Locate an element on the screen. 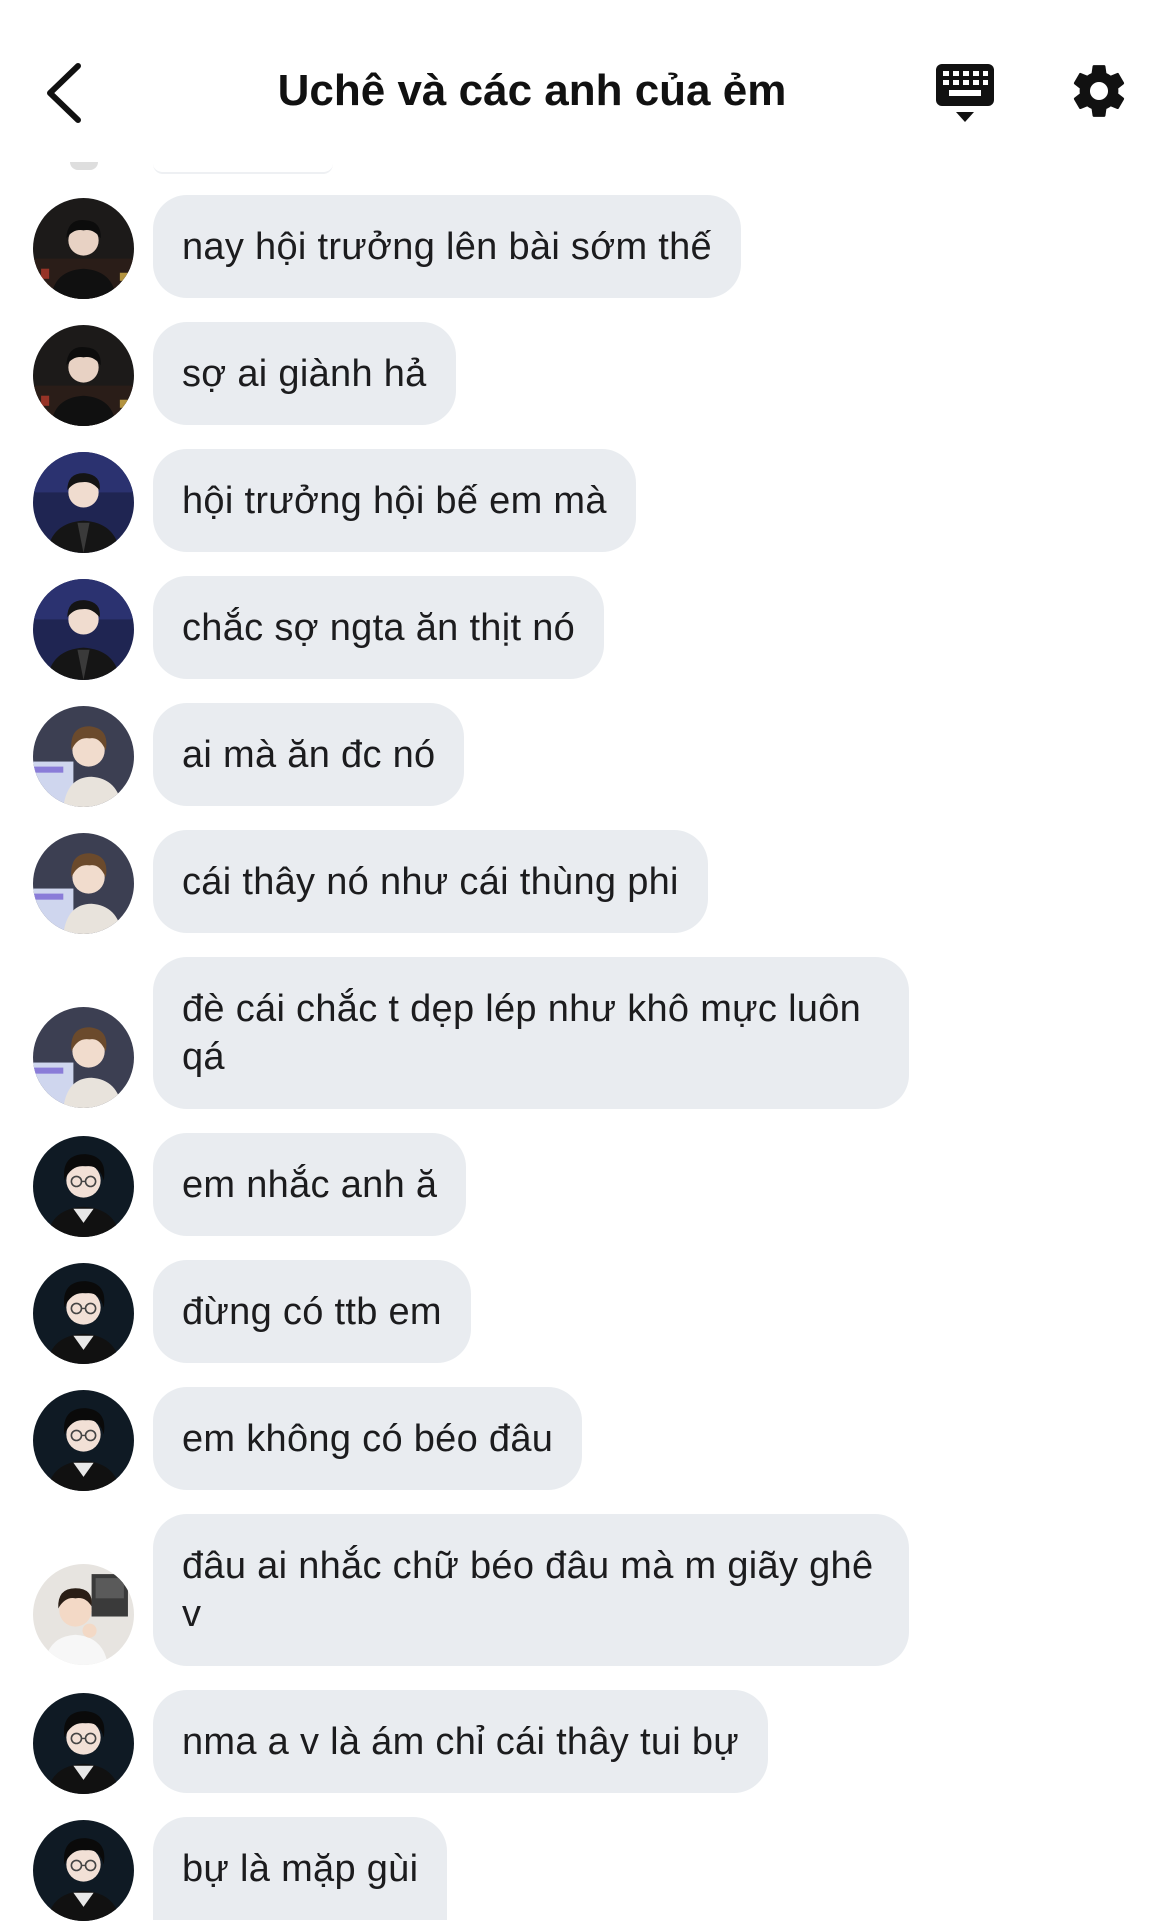 The height and width of the screenshot is (1921, 1164). message-bubble: hội trưởng hội bế em mà is located at coordinates (394, 500).